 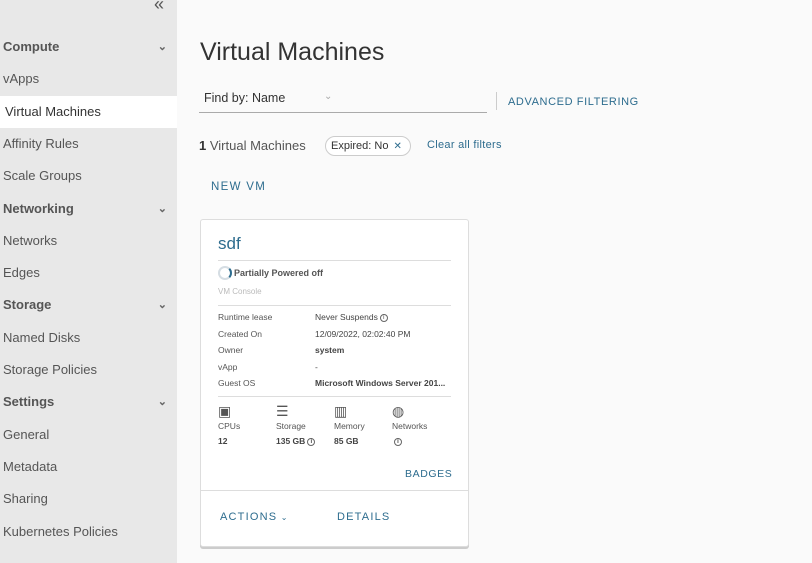 What do you see at coordinates (346, 317) in the screenshot?
I see `prop-value-text: Never Suspends` at bounding box center [346, 317].